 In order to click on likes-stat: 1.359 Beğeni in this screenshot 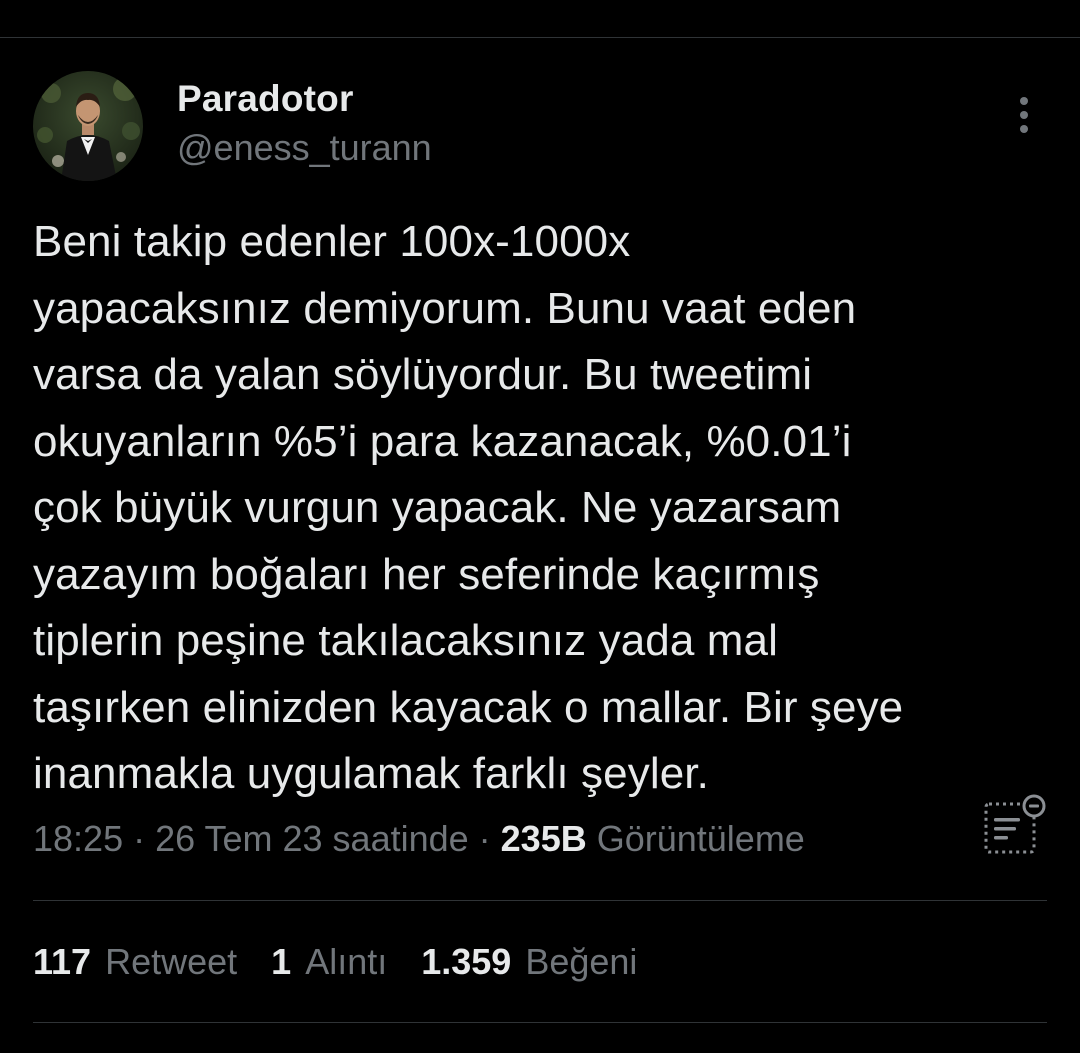, I will do `click(529, 962)`.